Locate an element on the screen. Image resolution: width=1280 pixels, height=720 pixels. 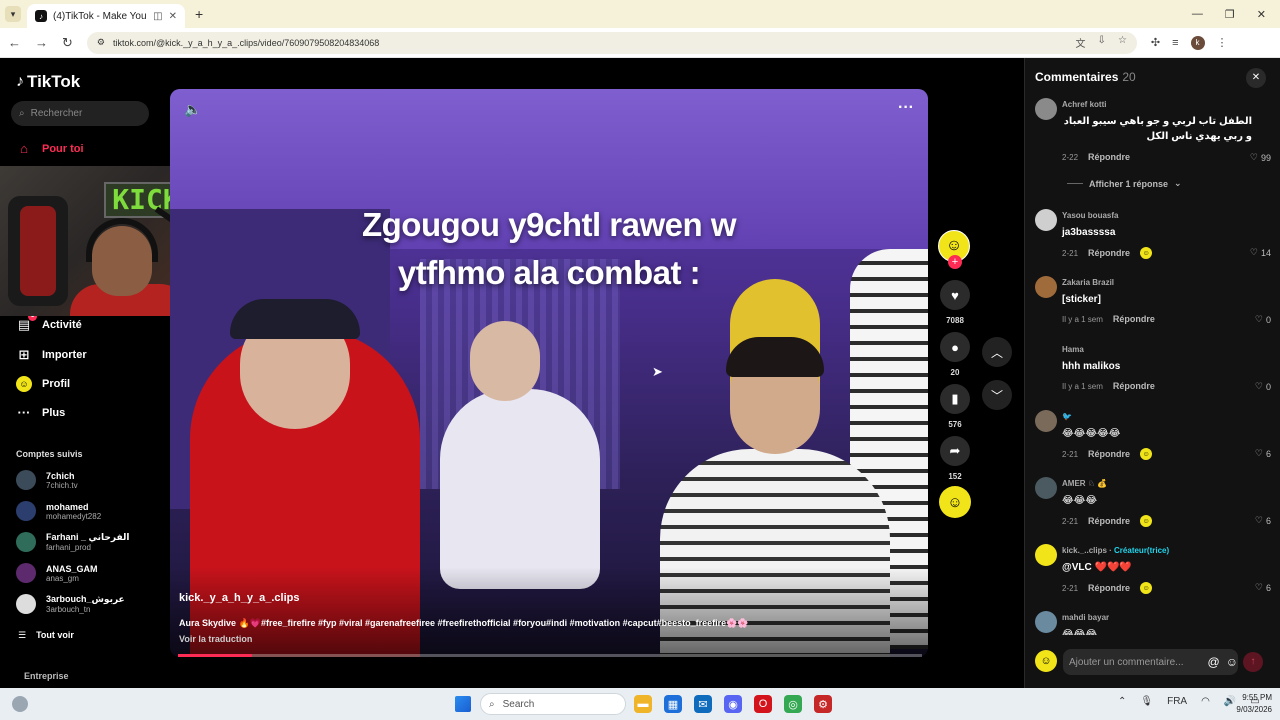
browser-menu-icon: ⋮ is located at coordinates (1222, 42).